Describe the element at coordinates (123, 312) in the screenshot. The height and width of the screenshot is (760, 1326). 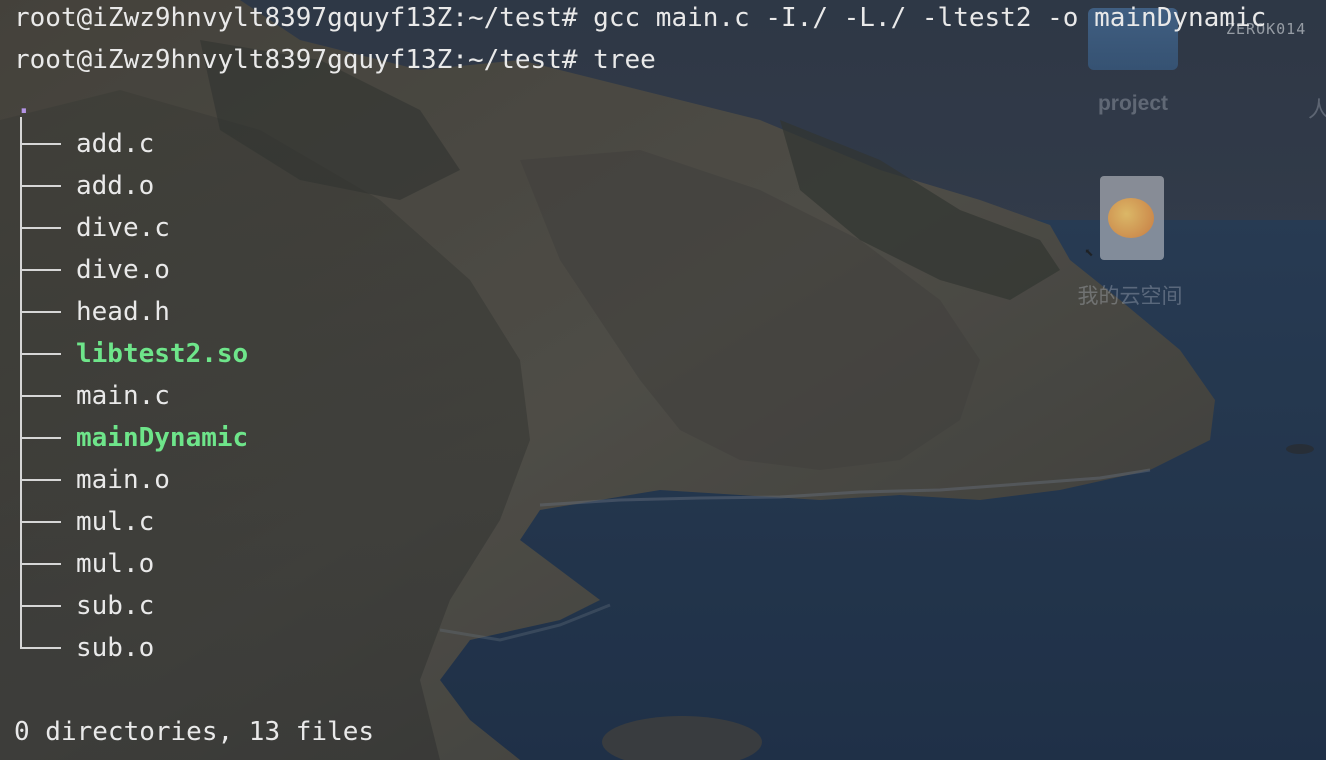
I see `tree-file-name: head.h` at that location.